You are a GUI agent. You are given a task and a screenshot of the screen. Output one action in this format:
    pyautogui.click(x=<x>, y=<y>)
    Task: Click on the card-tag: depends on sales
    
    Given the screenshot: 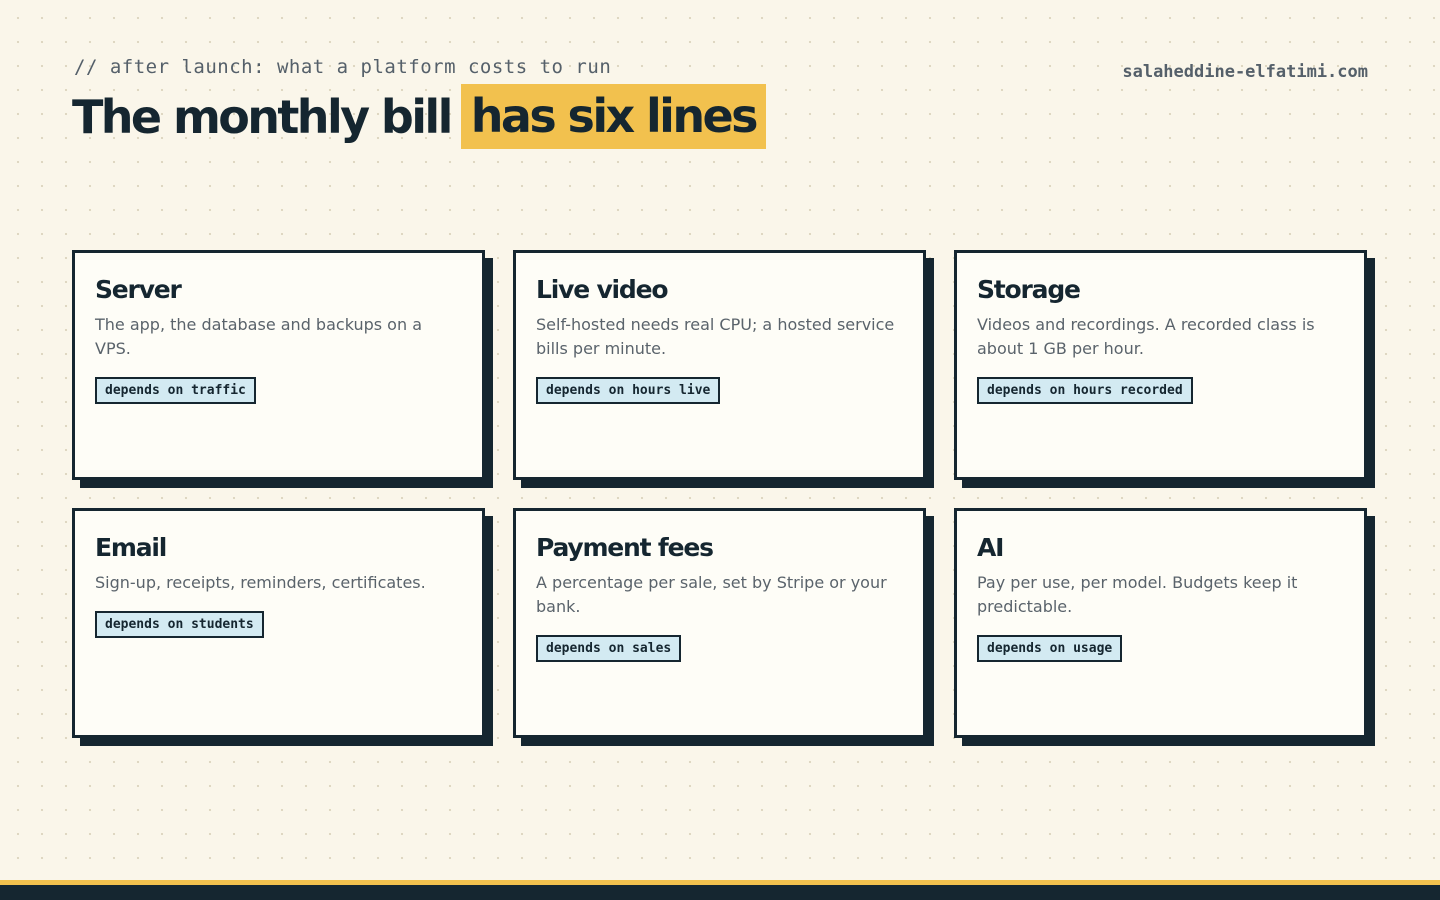 What is the action you would take?
    pyautogui.click(x=609, y=648)
    